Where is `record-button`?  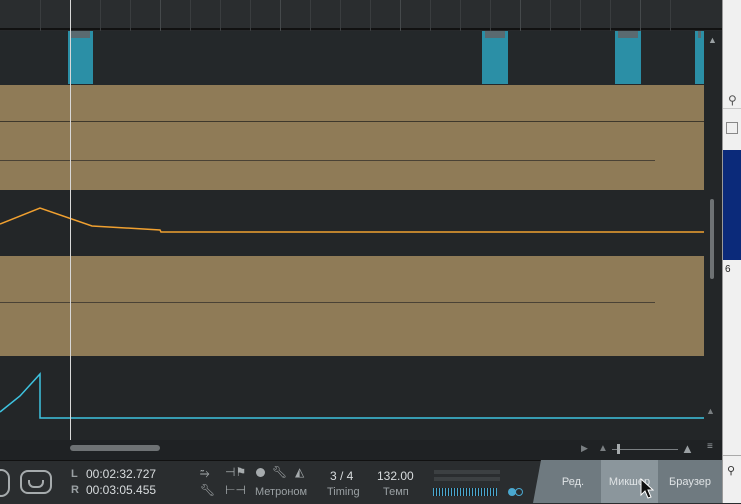 record-button is located at coordinates (5, 483).